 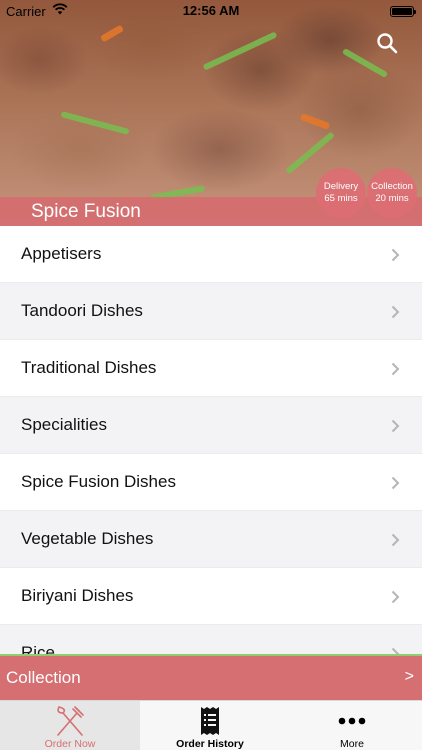 What do you see at coordinates (211, 311) in the screenshot?
I see `menu-category-tandoori: Tandoori Dishes` at bounding box center [211, 311].